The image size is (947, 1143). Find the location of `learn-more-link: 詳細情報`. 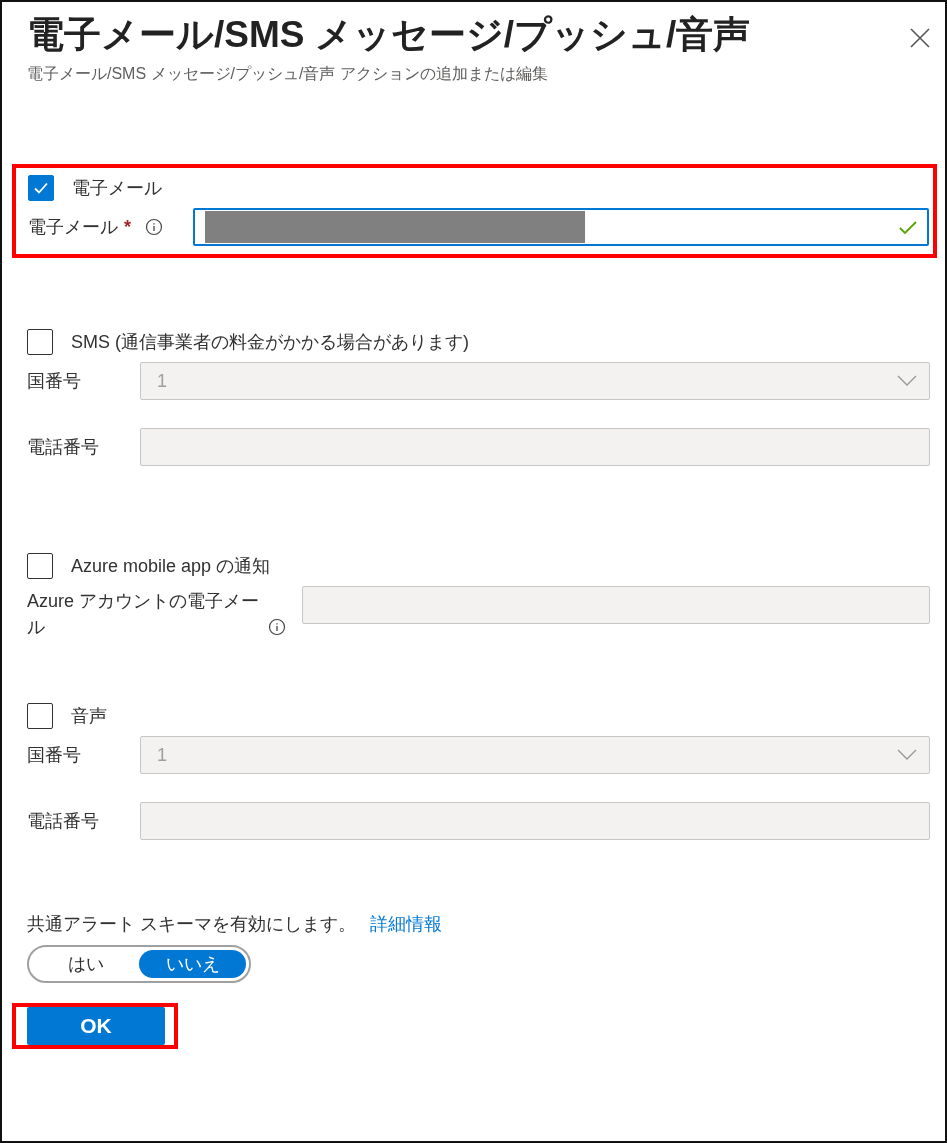

learn-more-link: 詳細情報 is located at coordinates (406, 924).